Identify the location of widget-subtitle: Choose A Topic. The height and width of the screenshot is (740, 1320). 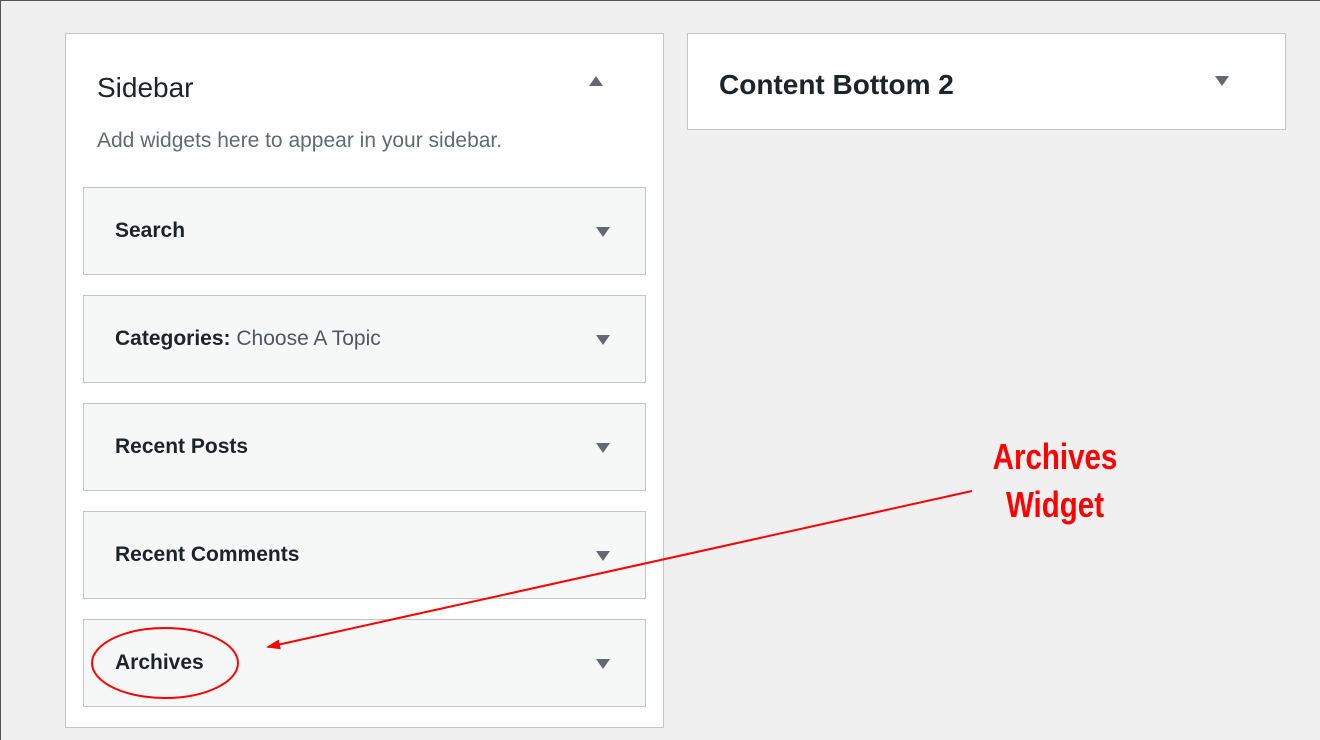
(308, 338).